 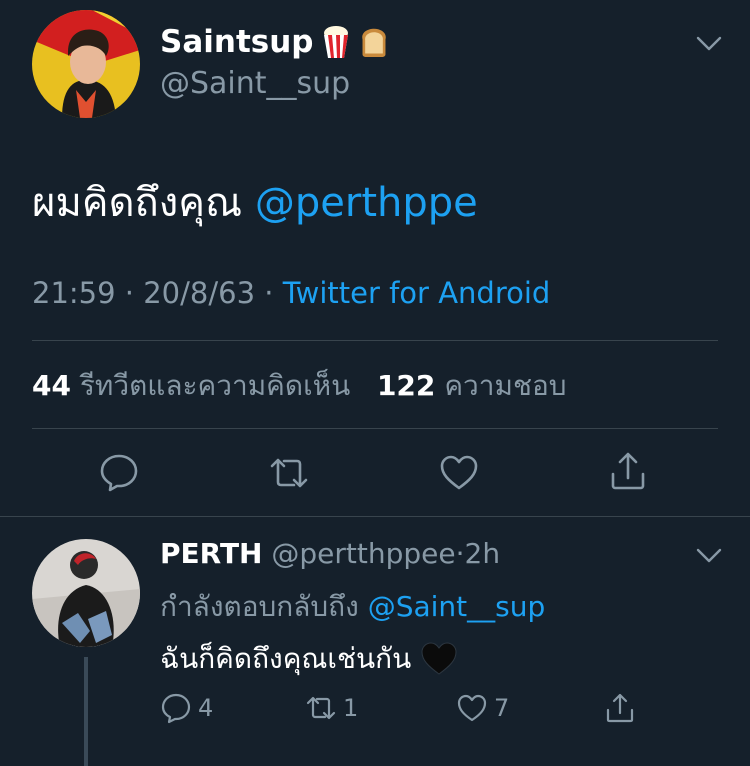 I want to click on black-heart-icon, so click(x=439, y=659).